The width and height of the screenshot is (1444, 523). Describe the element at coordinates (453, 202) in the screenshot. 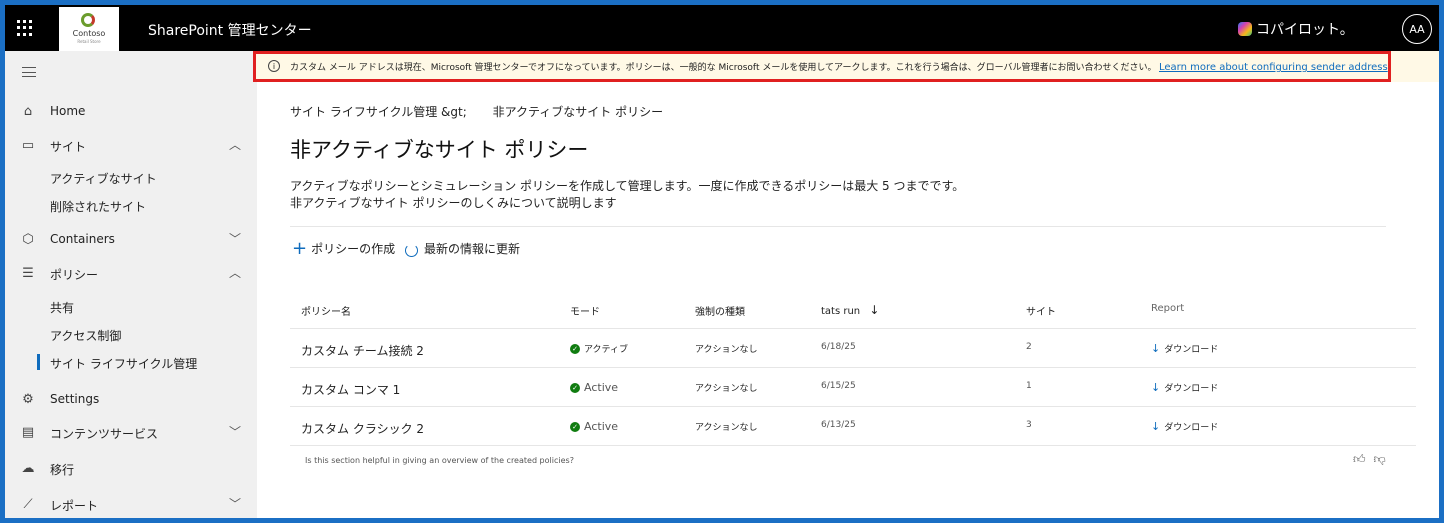

I see `learn-more-link: 非アクティブなサイト ポリシーのしくみについて説明します` at that location.